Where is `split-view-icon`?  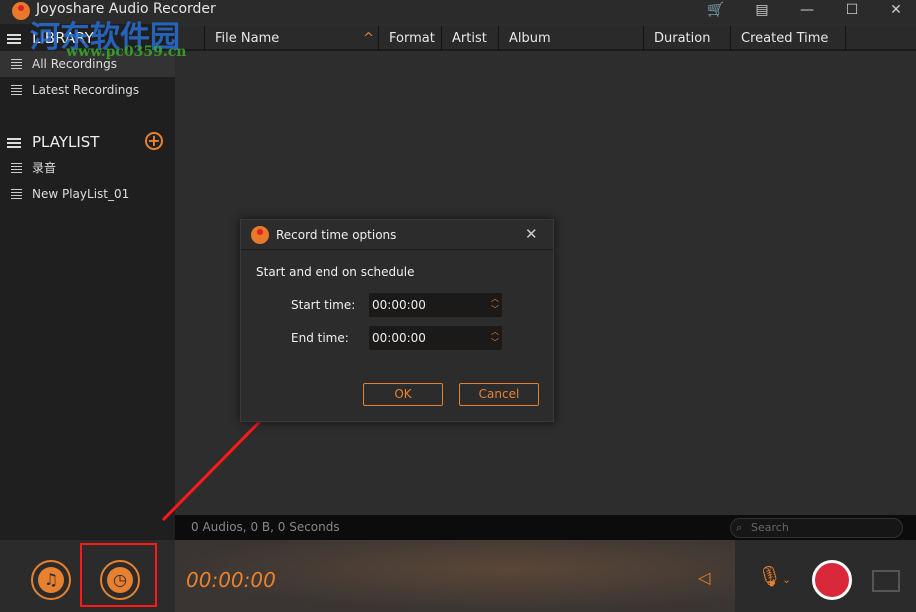 split-view-icon is located at coordinates (886, 581).